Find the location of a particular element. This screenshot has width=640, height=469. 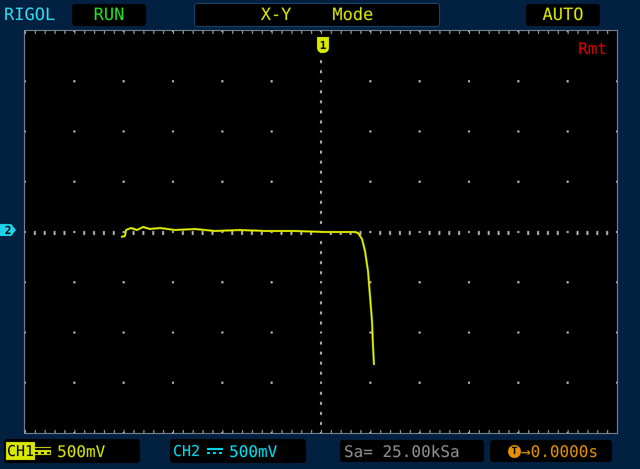

run-status: RUN is located at coordinates (109, 15).